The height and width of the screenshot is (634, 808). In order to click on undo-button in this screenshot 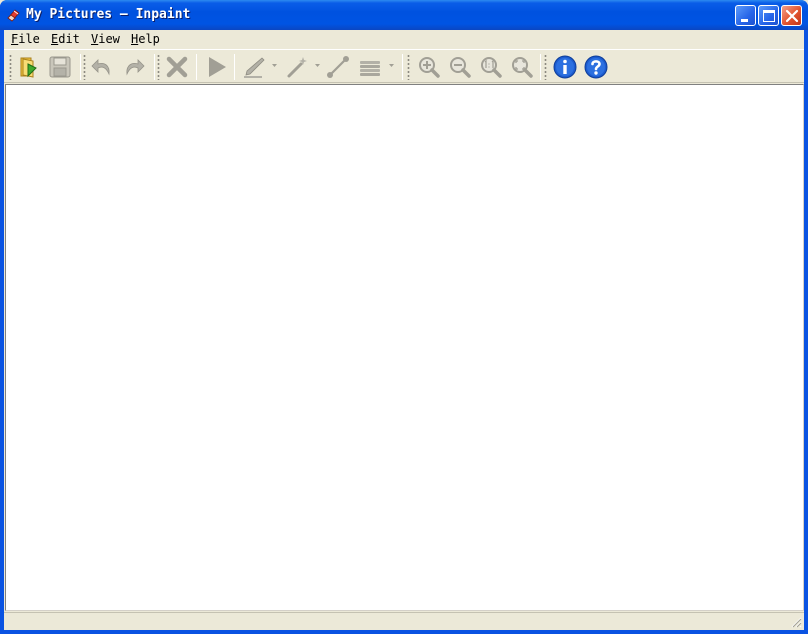, I will do `click(102, 67)`.